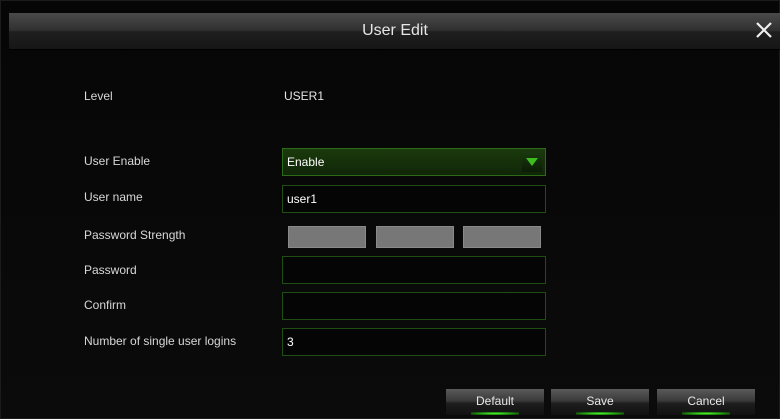 The width and height of the screenshot is (780, 419). I want to click on triangle-down-icon, so click(532, 162).